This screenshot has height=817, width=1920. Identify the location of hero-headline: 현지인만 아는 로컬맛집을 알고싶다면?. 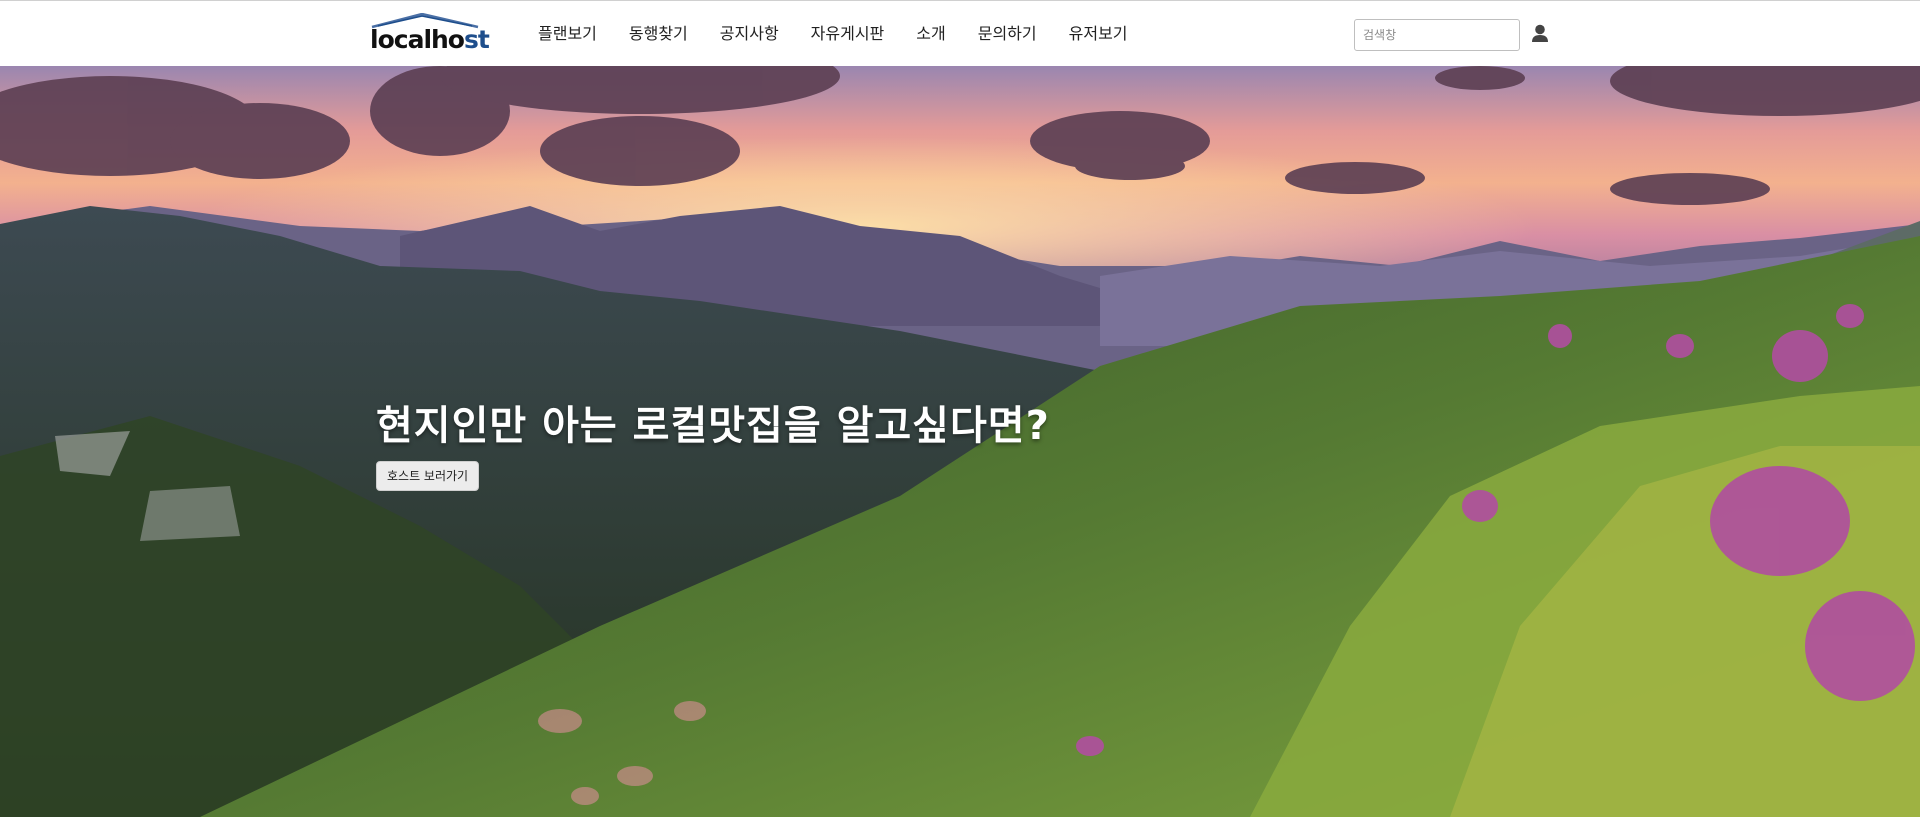
(713, 426).